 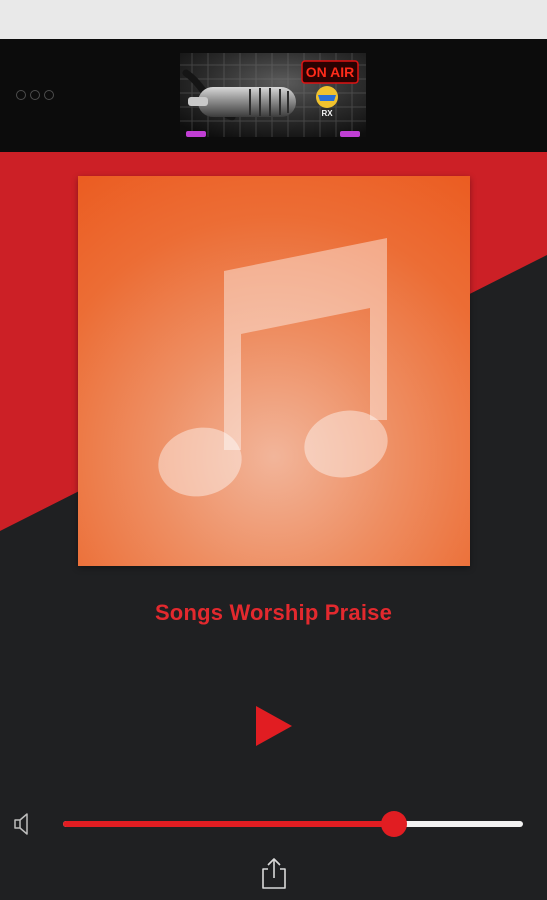 I want to click on volume-slider-track, so click(x=293, y=824).